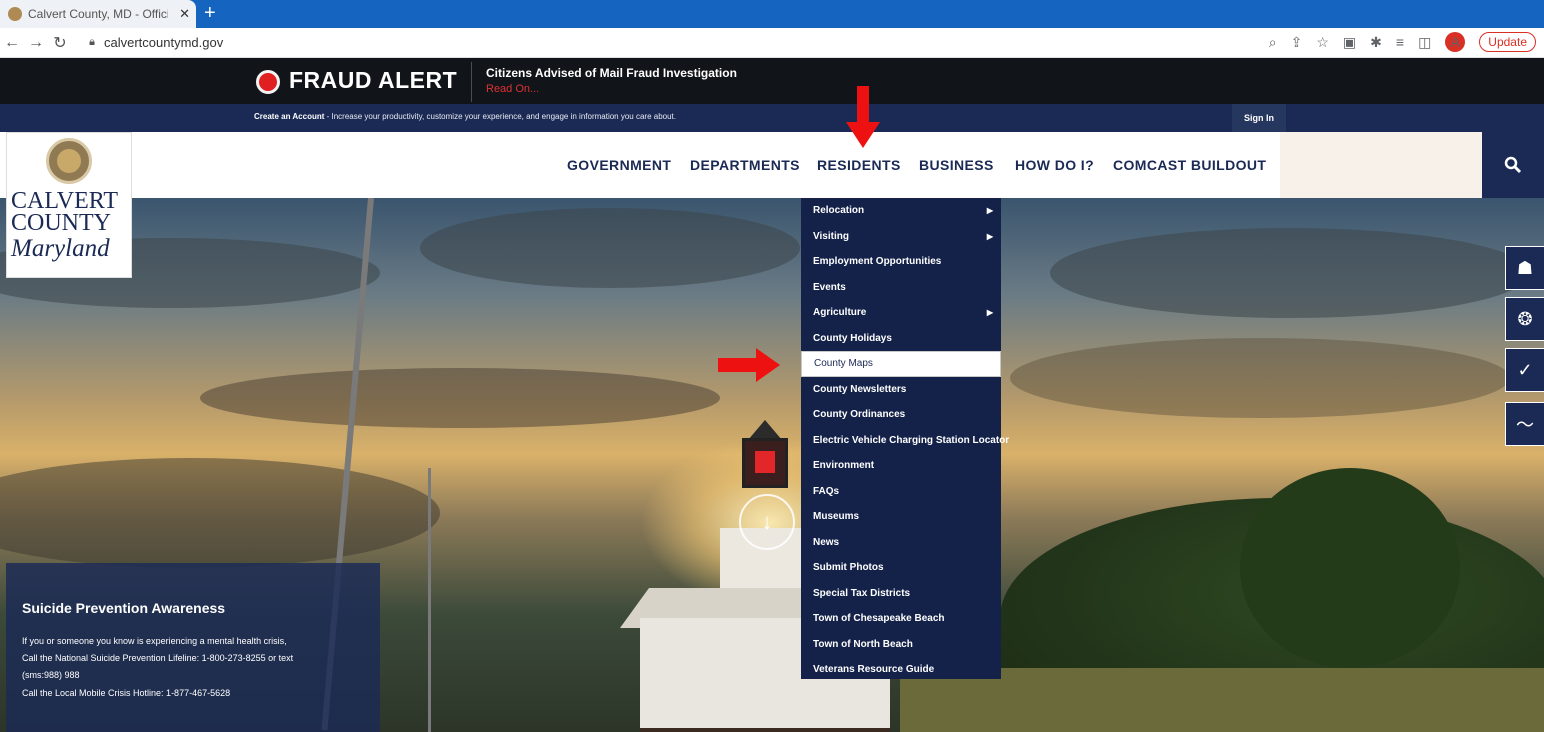  I want to click on county-seal-icon, so click(69, 161).